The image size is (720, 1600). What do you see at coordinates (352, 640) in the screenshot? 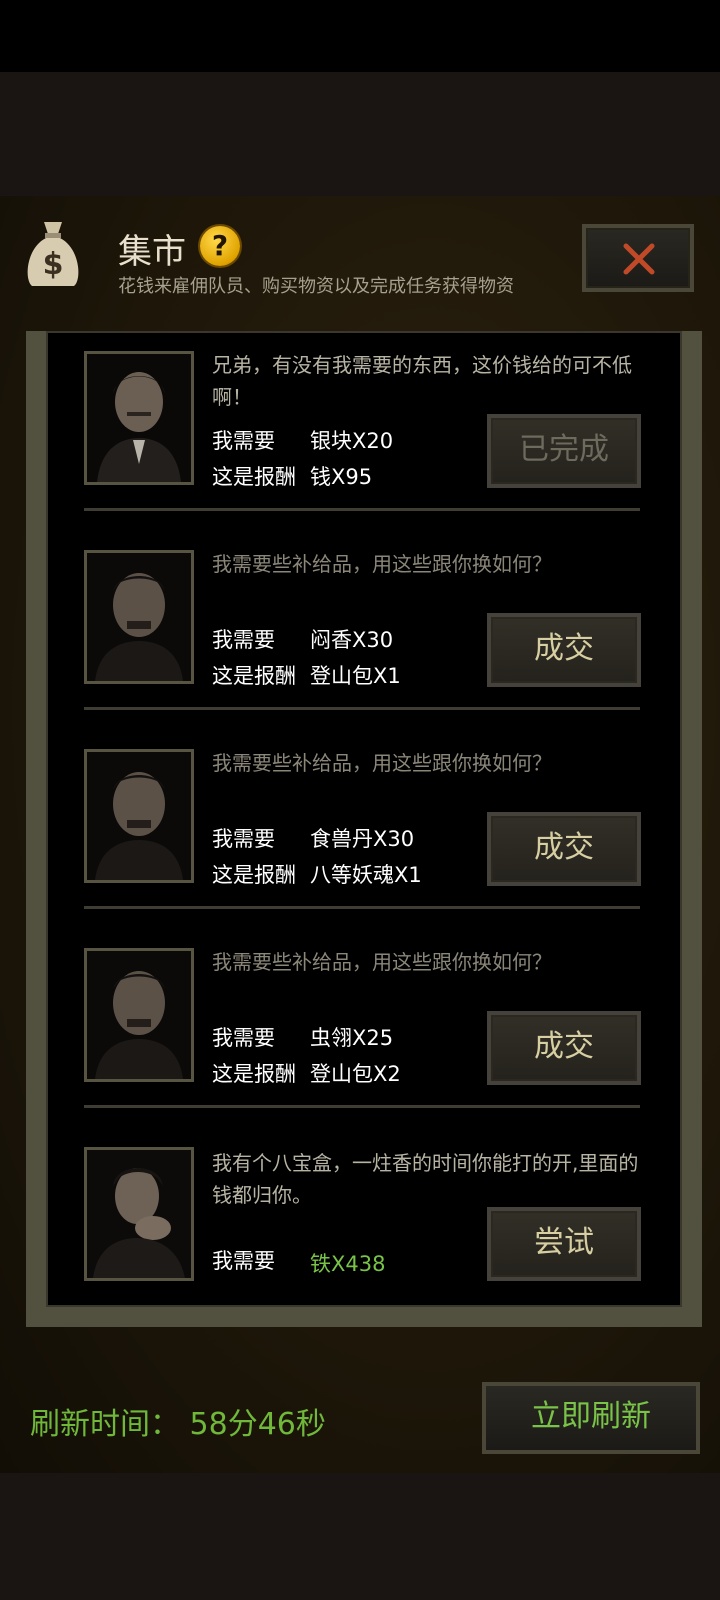
I see `need-value: 闷香X30` at bounding box center [352, 640].